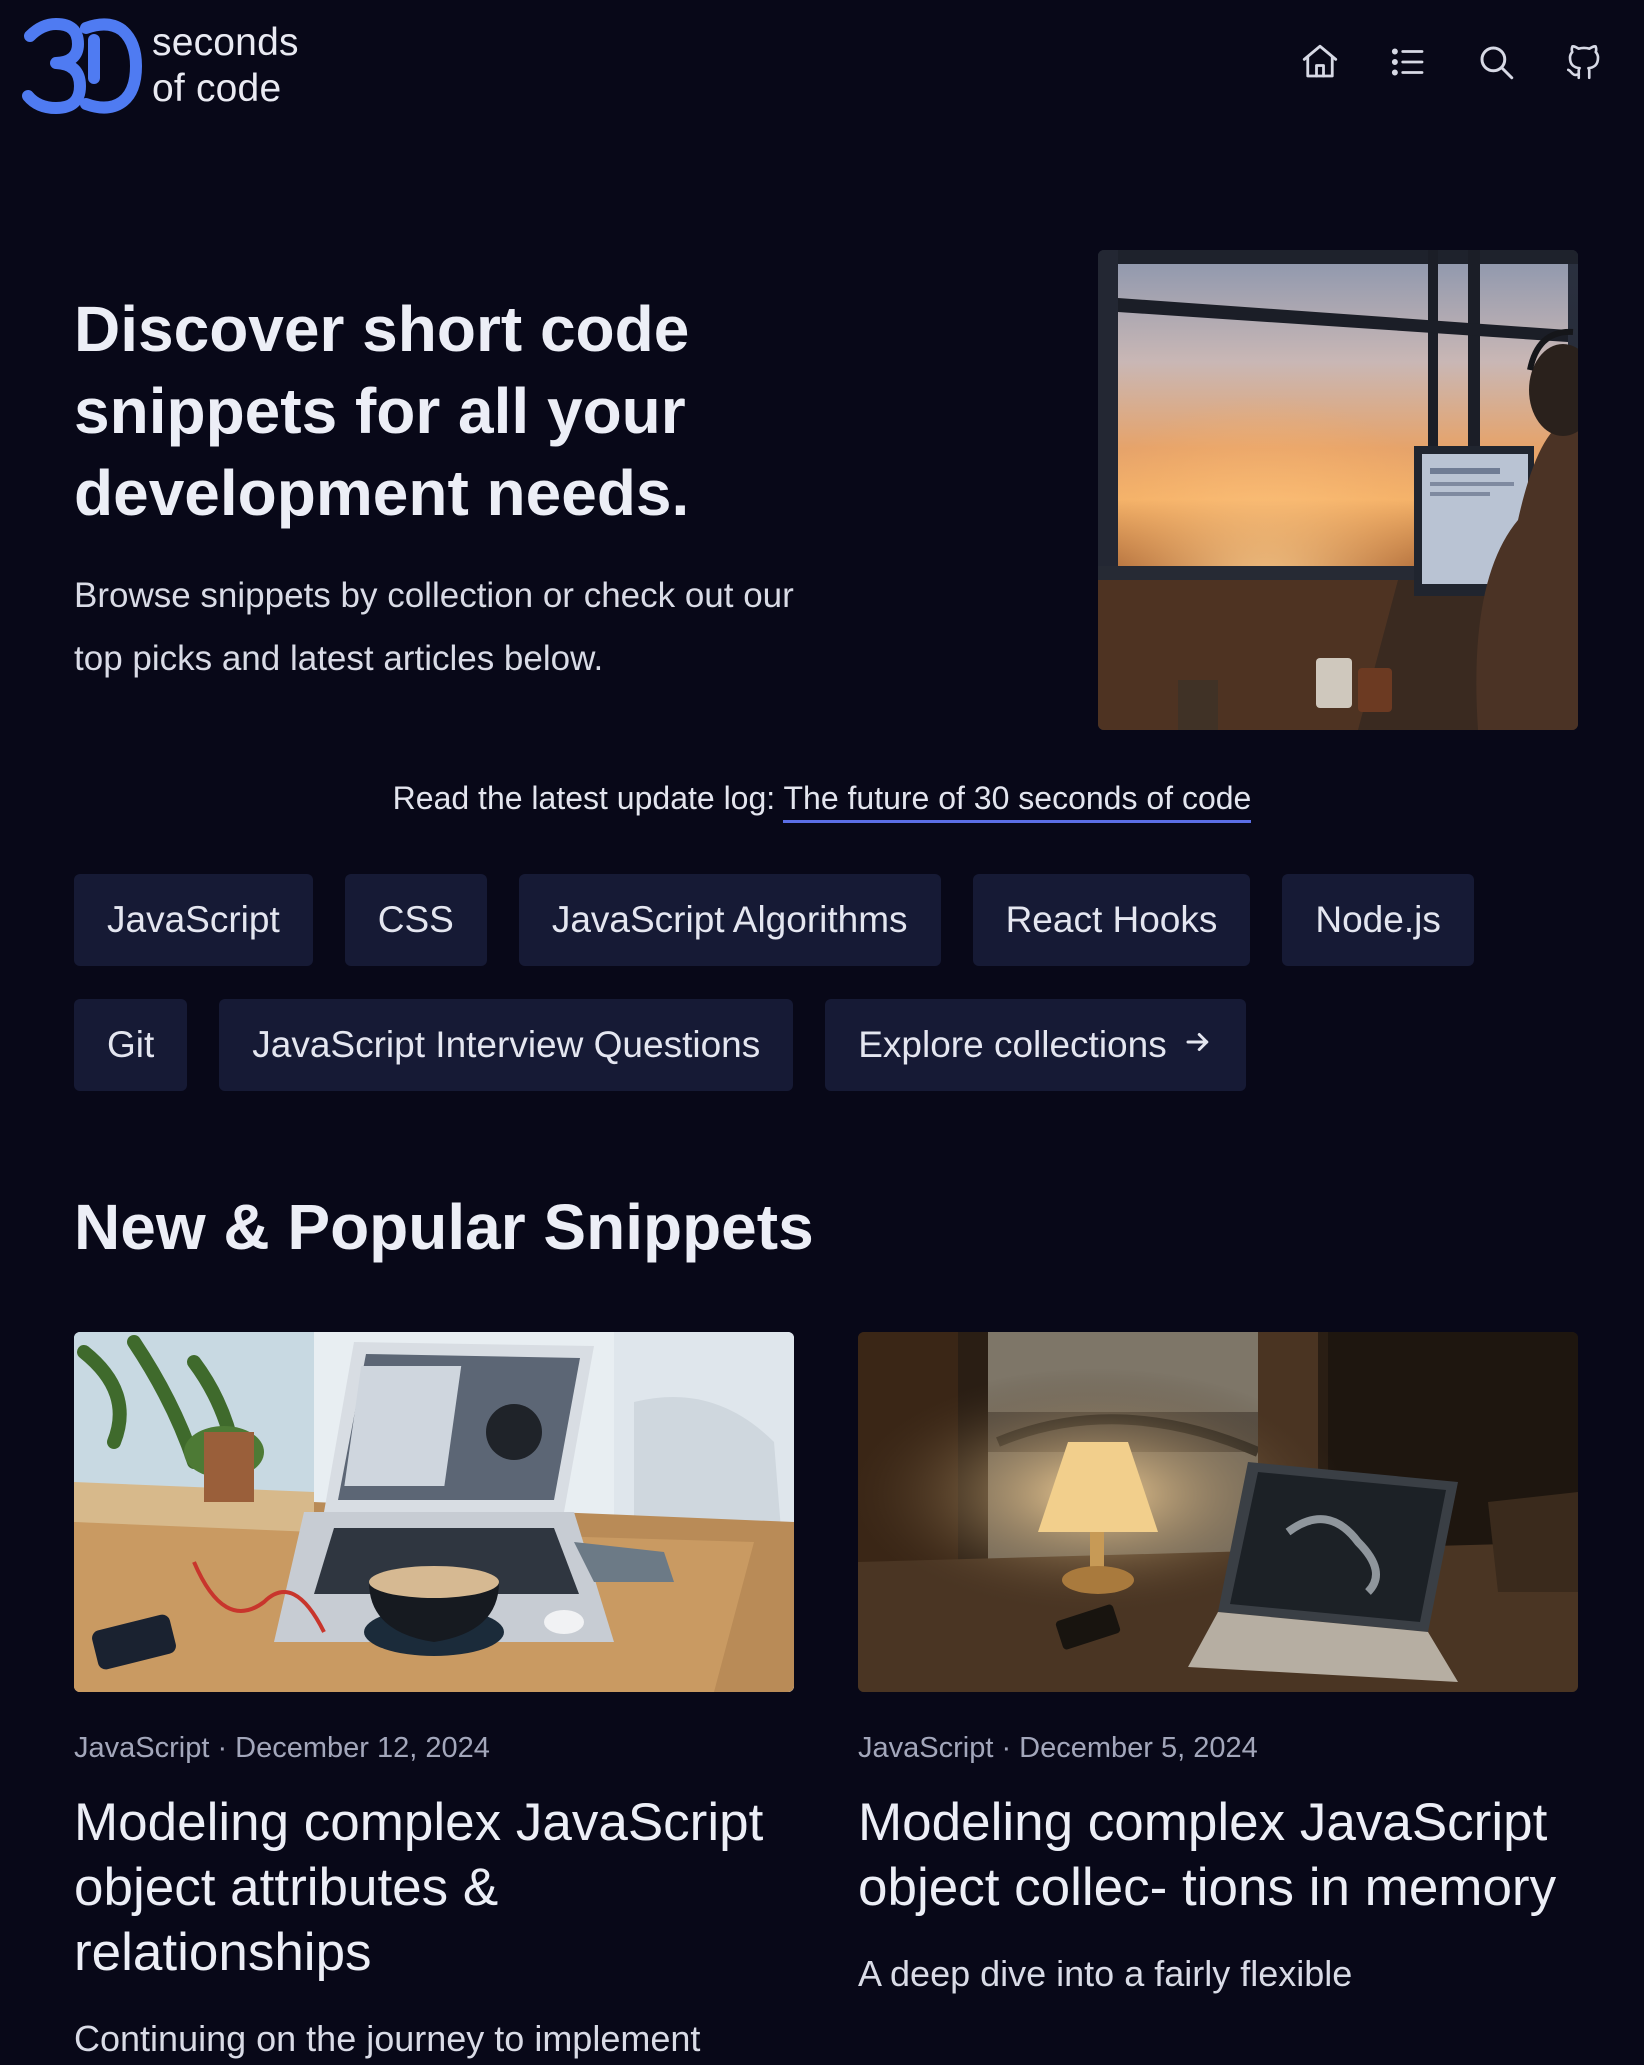 The width and height of the screenshot is (1644, 2065). What do you see at coordinates (822, 70) in the screenshot?
I see `site-header: seconds of code` at bounding box center [822, 70].